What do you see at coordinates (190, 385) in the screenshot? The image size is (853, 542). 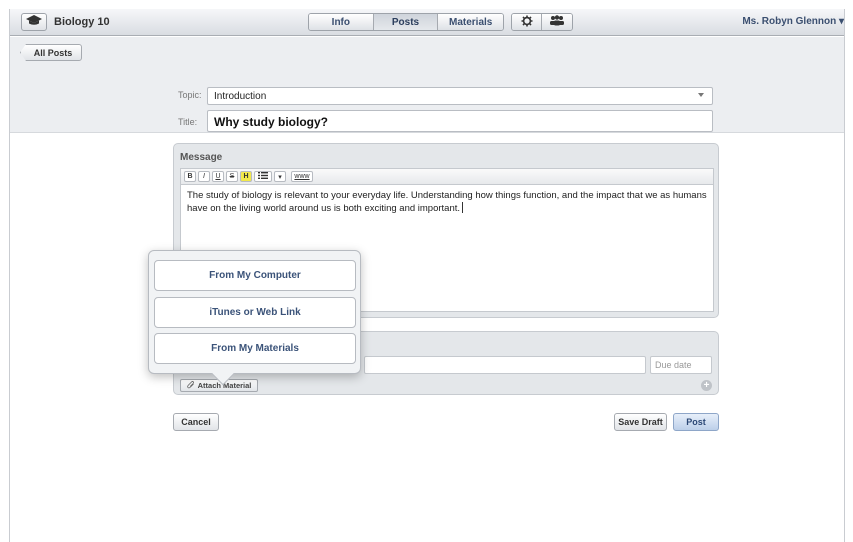 I see `paperclip-icon` at bounding box center [190, 385].